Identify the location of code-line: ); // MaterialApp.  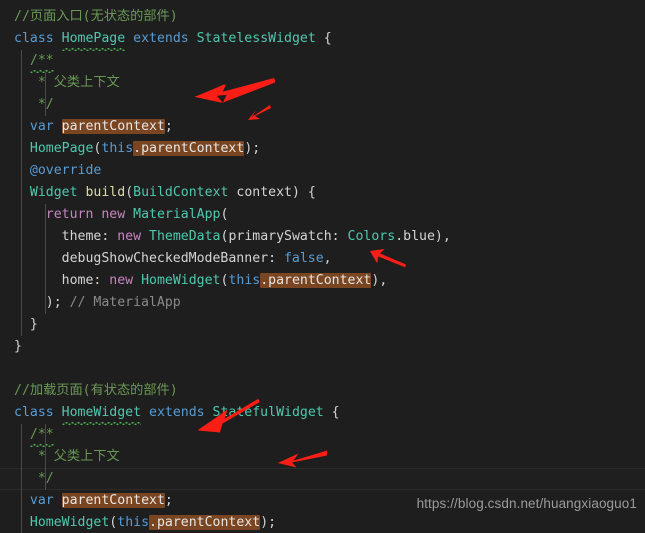
(322, 303).